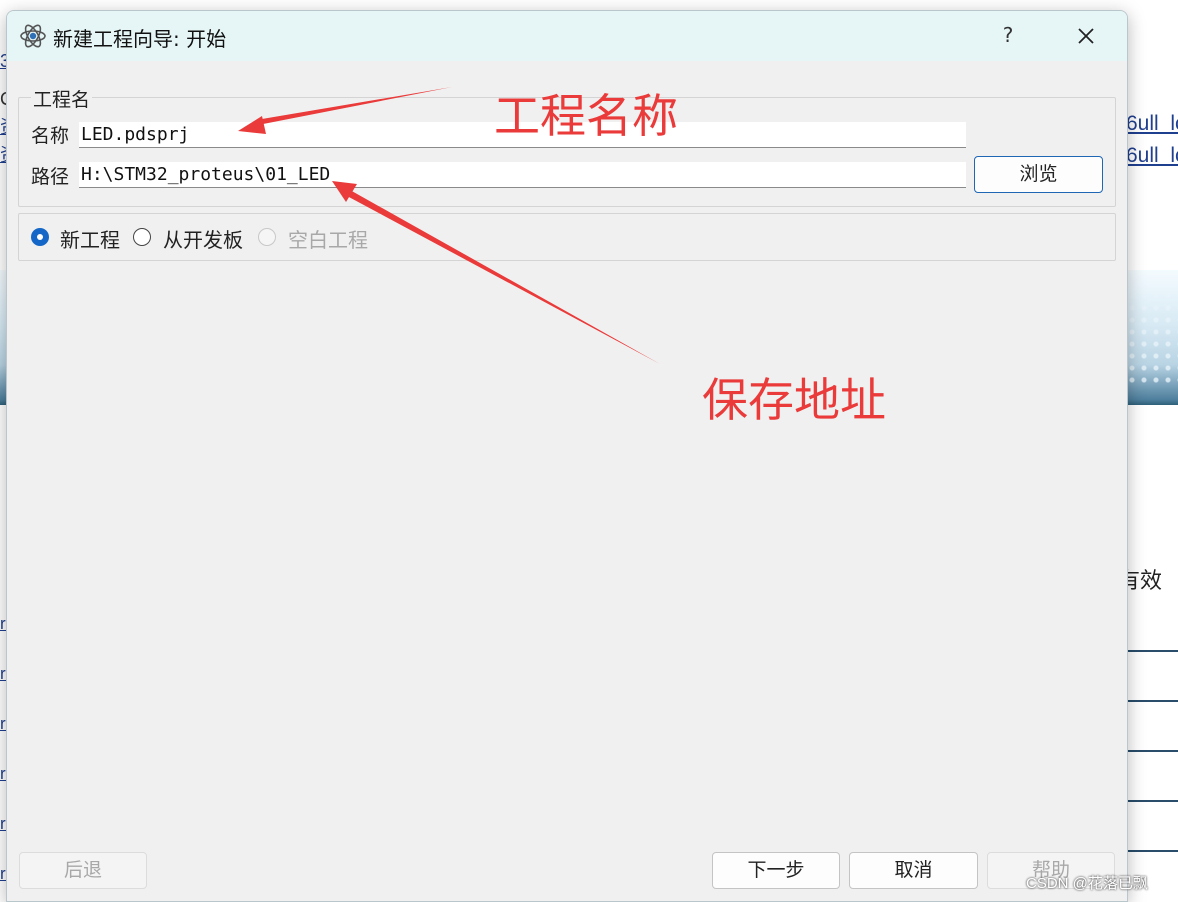  I want to click on project-path-input: H:\STM32_proteus\01_LED, so click(522, 175).